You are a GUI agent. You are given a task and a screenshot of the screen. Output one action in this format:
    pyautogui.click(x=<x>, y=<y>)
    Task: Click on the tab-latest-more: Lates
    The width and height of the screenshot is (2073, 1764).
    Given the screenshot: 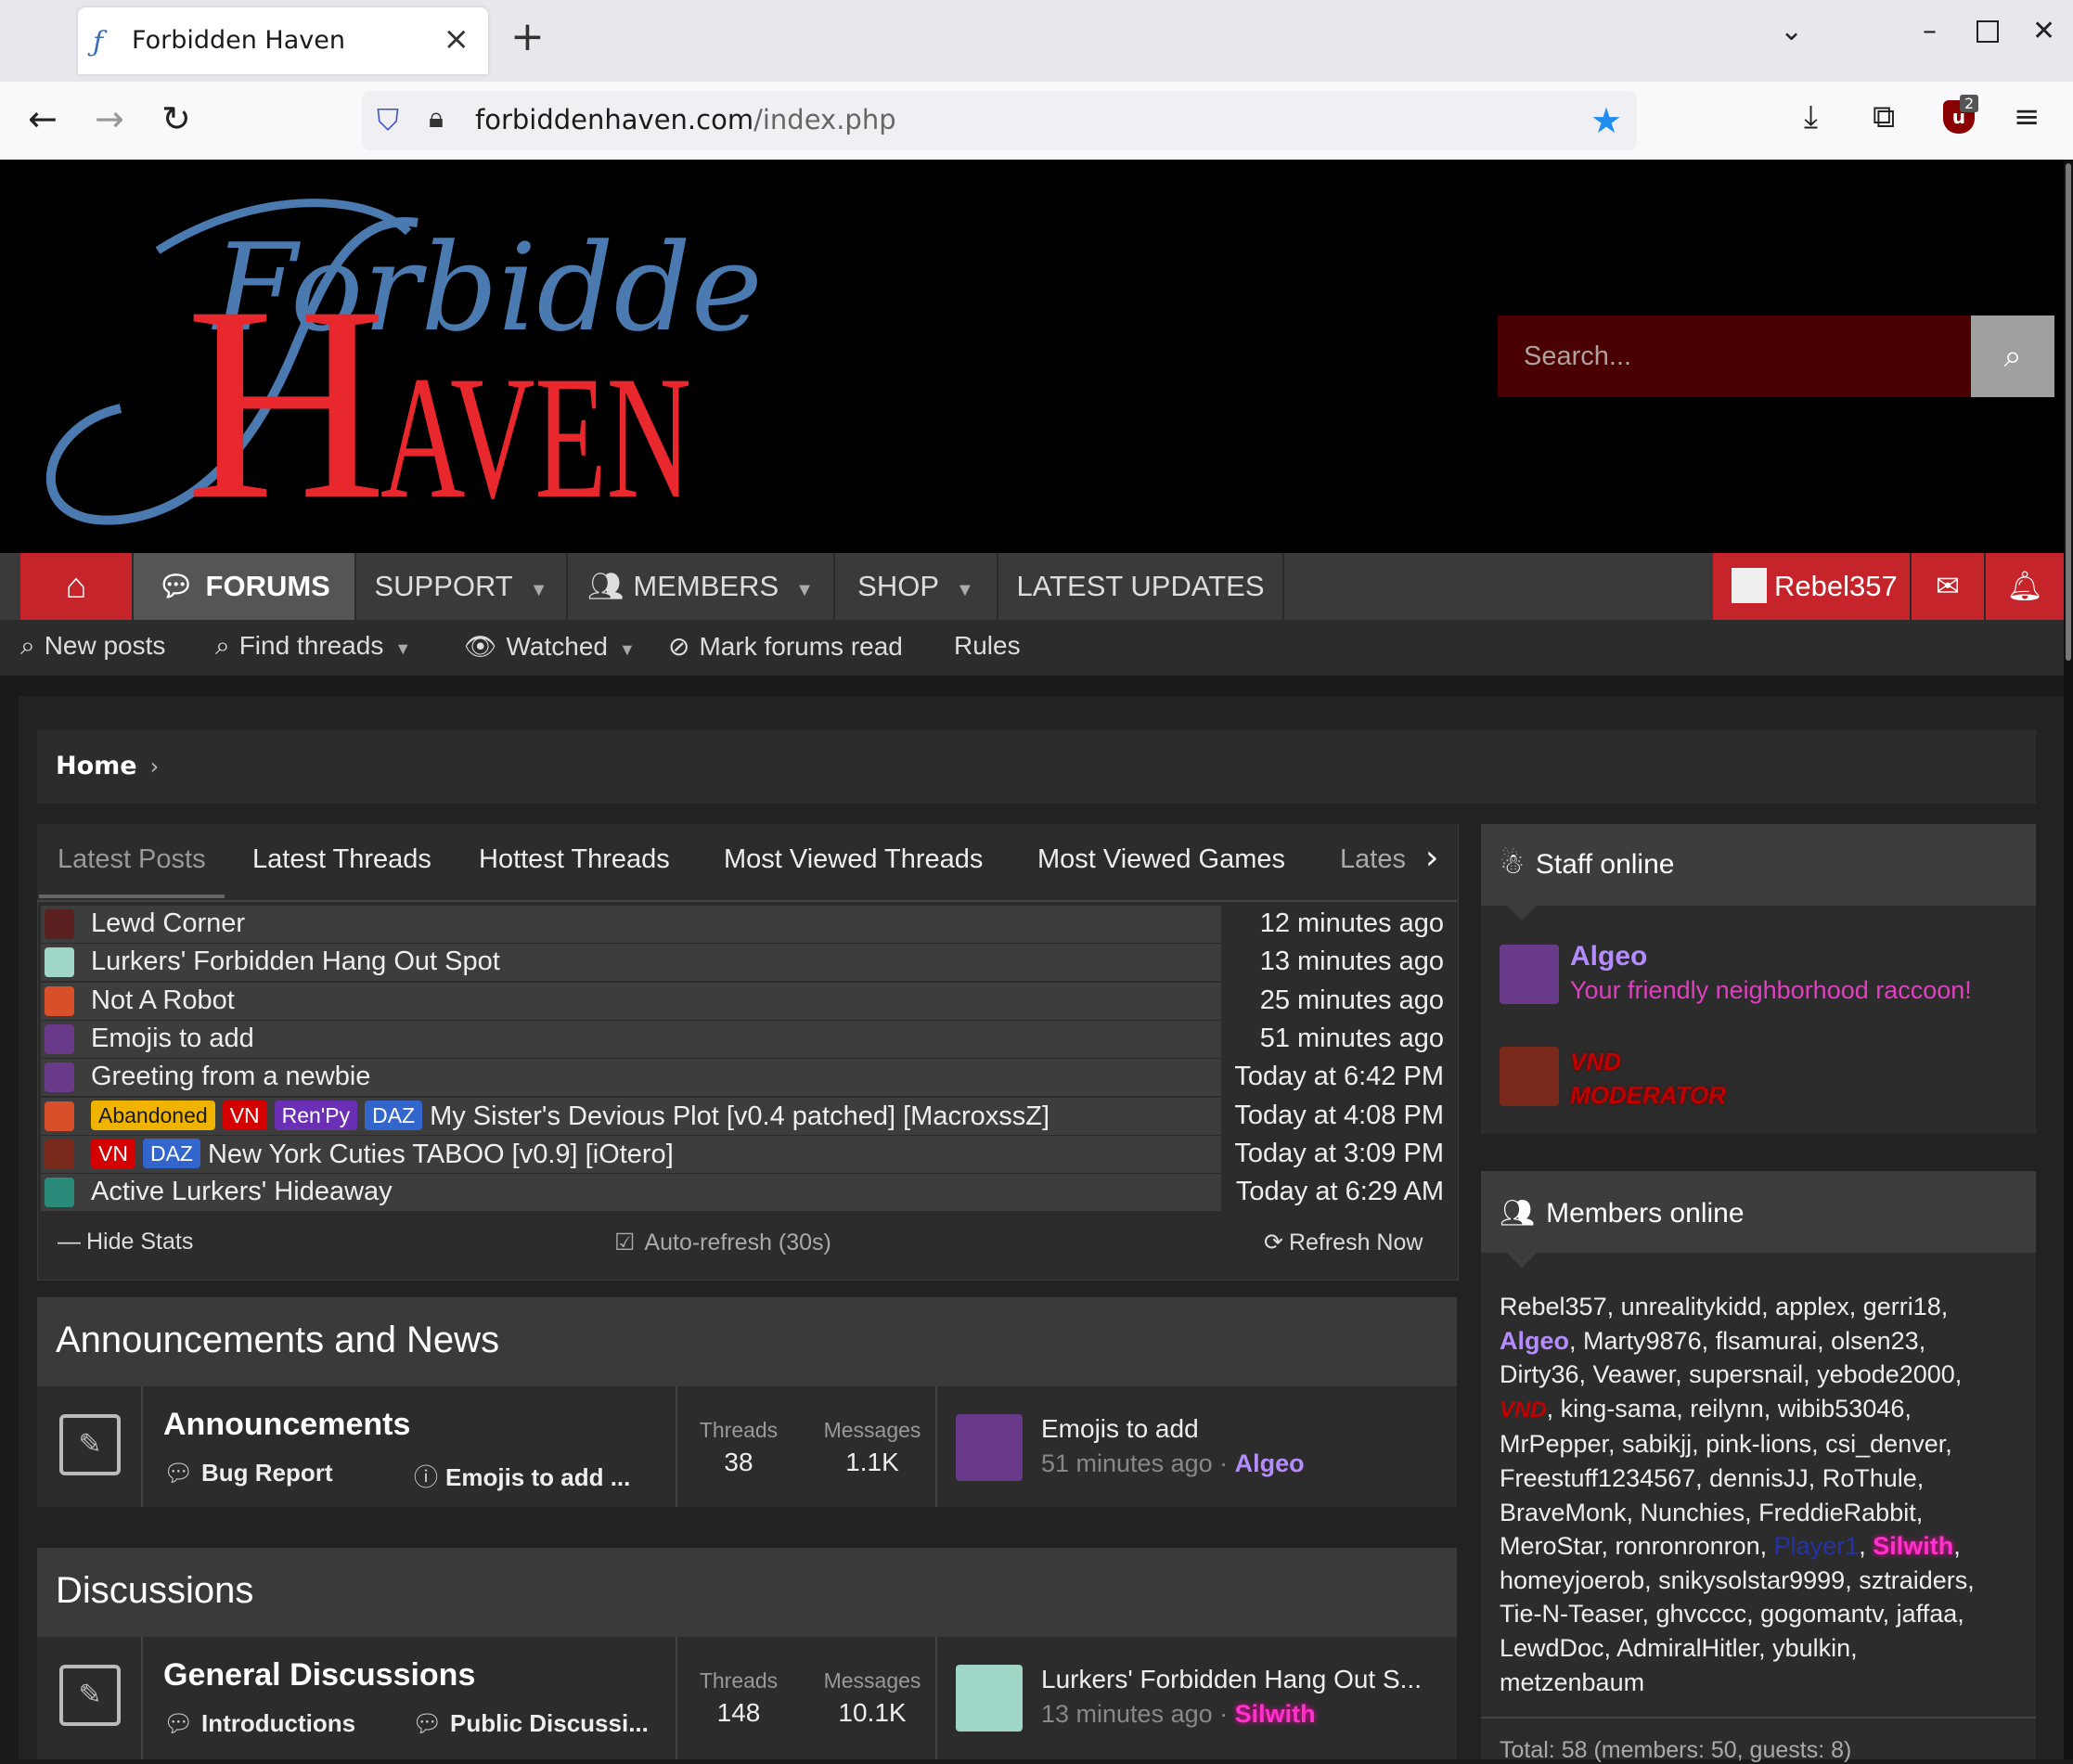 What is the action you would take?
    pyautogui.click(x=1373, y=860)
    